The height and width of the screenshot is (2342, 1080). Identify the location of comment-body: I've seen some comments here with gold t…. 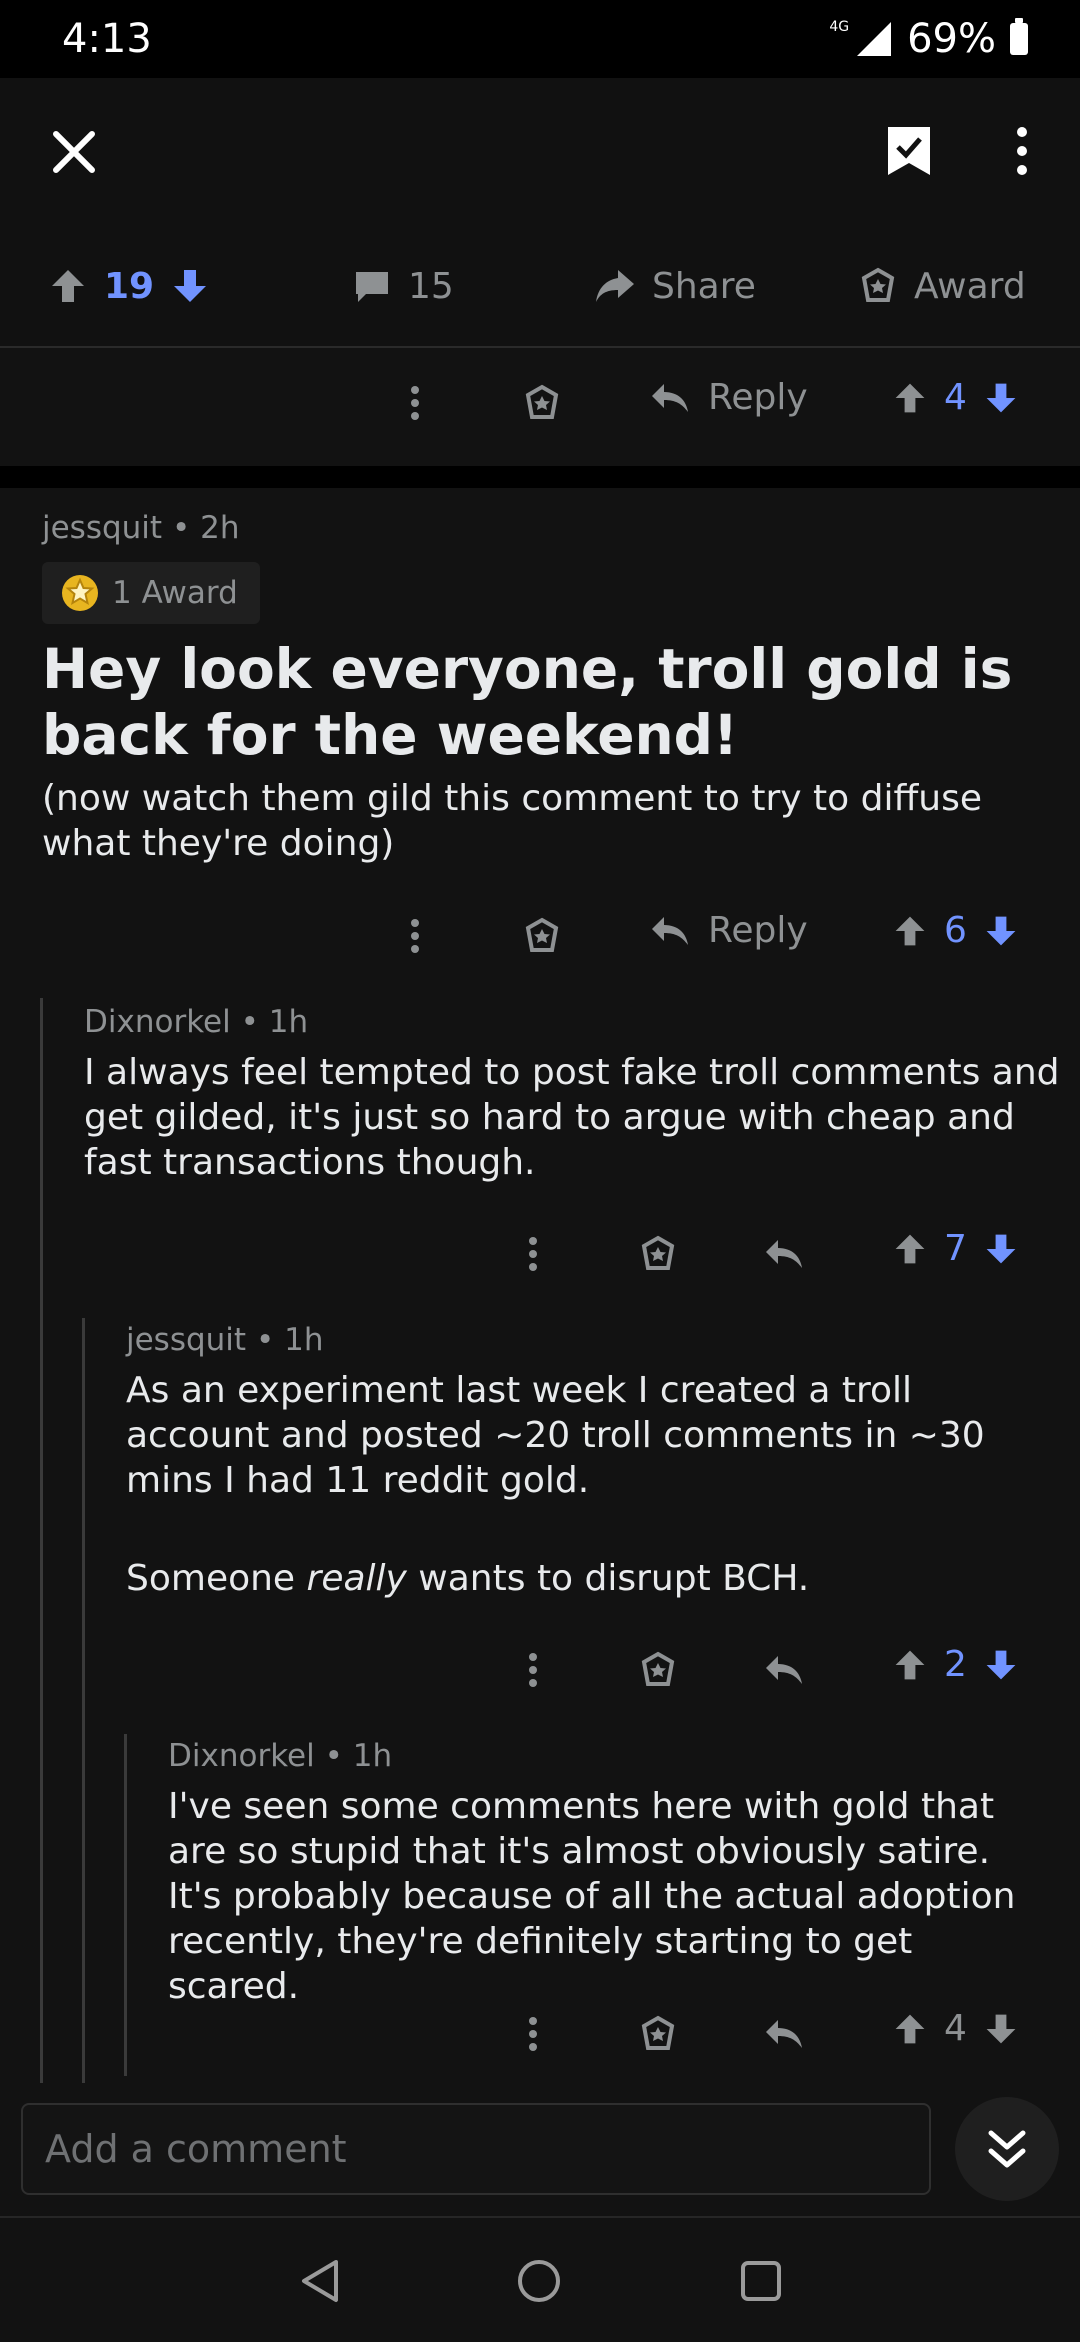
(592, 1896).